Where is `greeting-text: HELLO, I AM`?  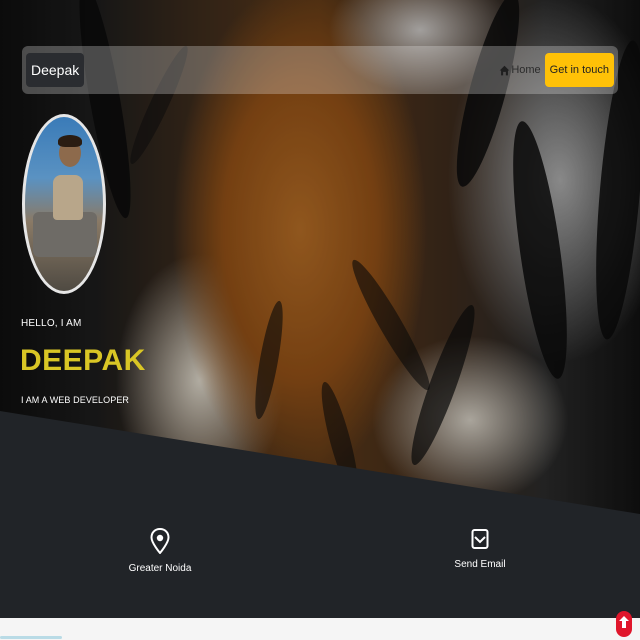 greeting-text: HELLO, I AM is located at coordinates (51, 323).